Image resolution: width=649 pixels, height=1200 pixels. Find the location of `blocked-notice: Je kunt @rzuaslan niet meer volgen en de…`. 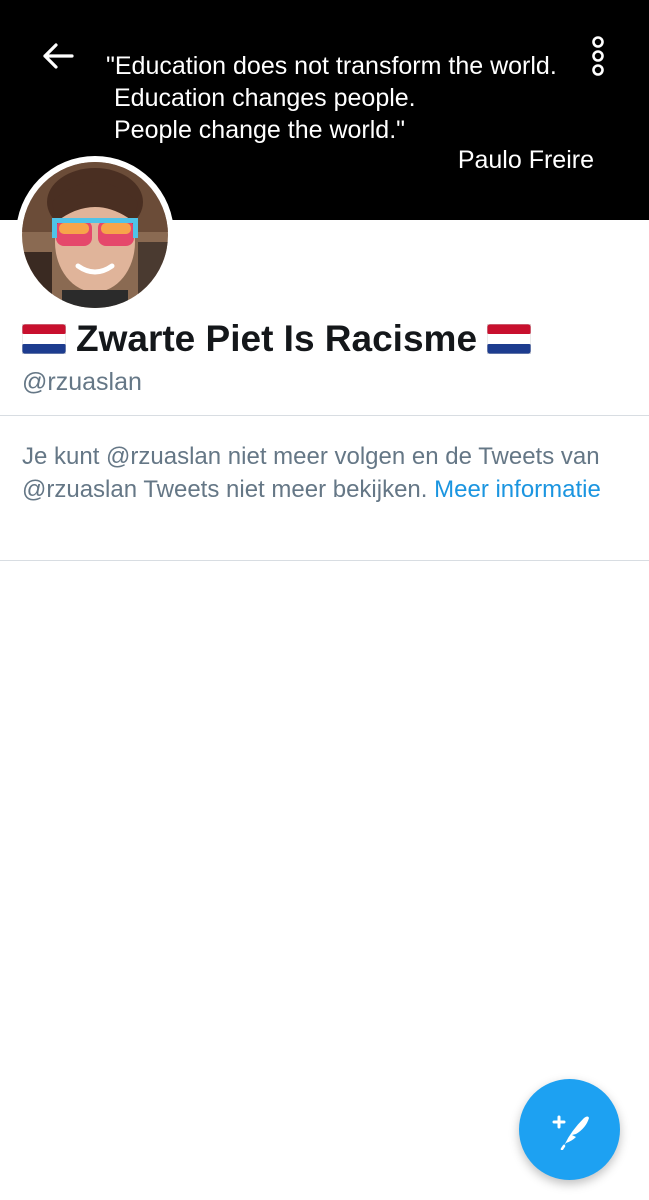

blocked-notice: Je kunt @rzuaslan niet meer volgen en de… is located at coordinates (312, 473).